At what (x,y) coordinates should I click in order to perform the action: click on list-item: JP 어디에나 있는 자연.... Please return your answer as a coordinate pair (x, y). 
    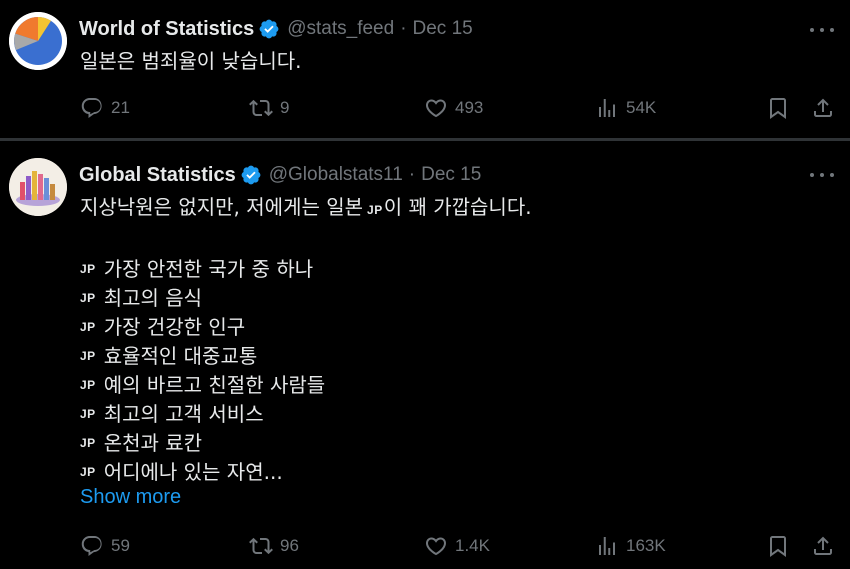
    Looking at the image, I should click on (202, 470).